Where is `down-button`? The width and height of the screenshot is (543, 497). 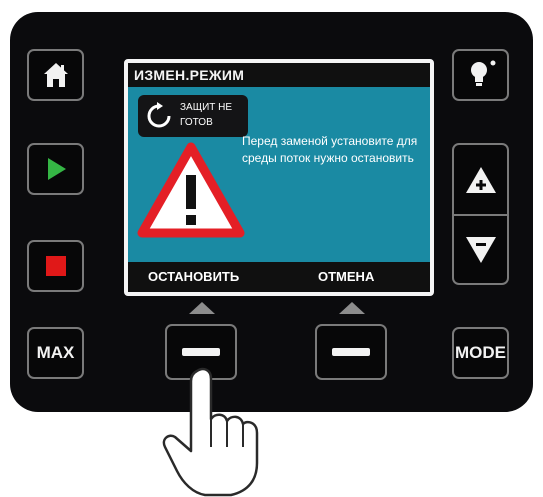
down-button is located at coordinates (480, 249).